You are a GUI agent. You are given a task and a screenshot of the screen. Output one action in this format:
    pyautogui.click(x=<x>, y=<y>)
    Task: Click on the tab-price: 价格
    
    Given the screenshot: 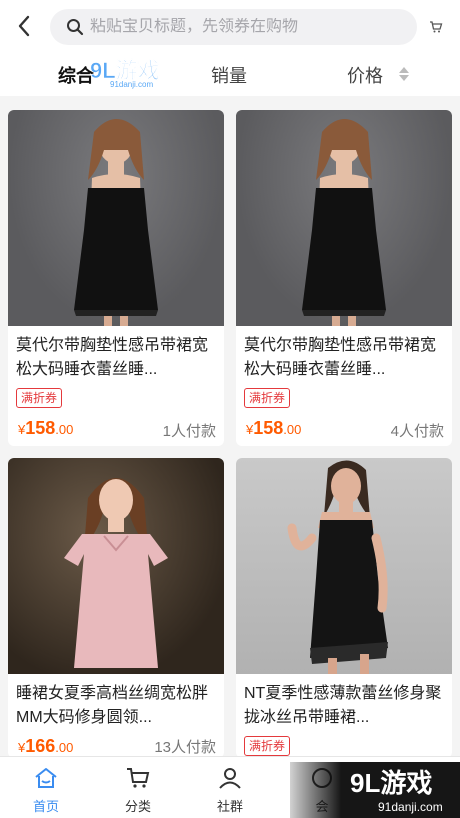 What is the action you would take?
    pyautogui.click(x=365, y=75)
    